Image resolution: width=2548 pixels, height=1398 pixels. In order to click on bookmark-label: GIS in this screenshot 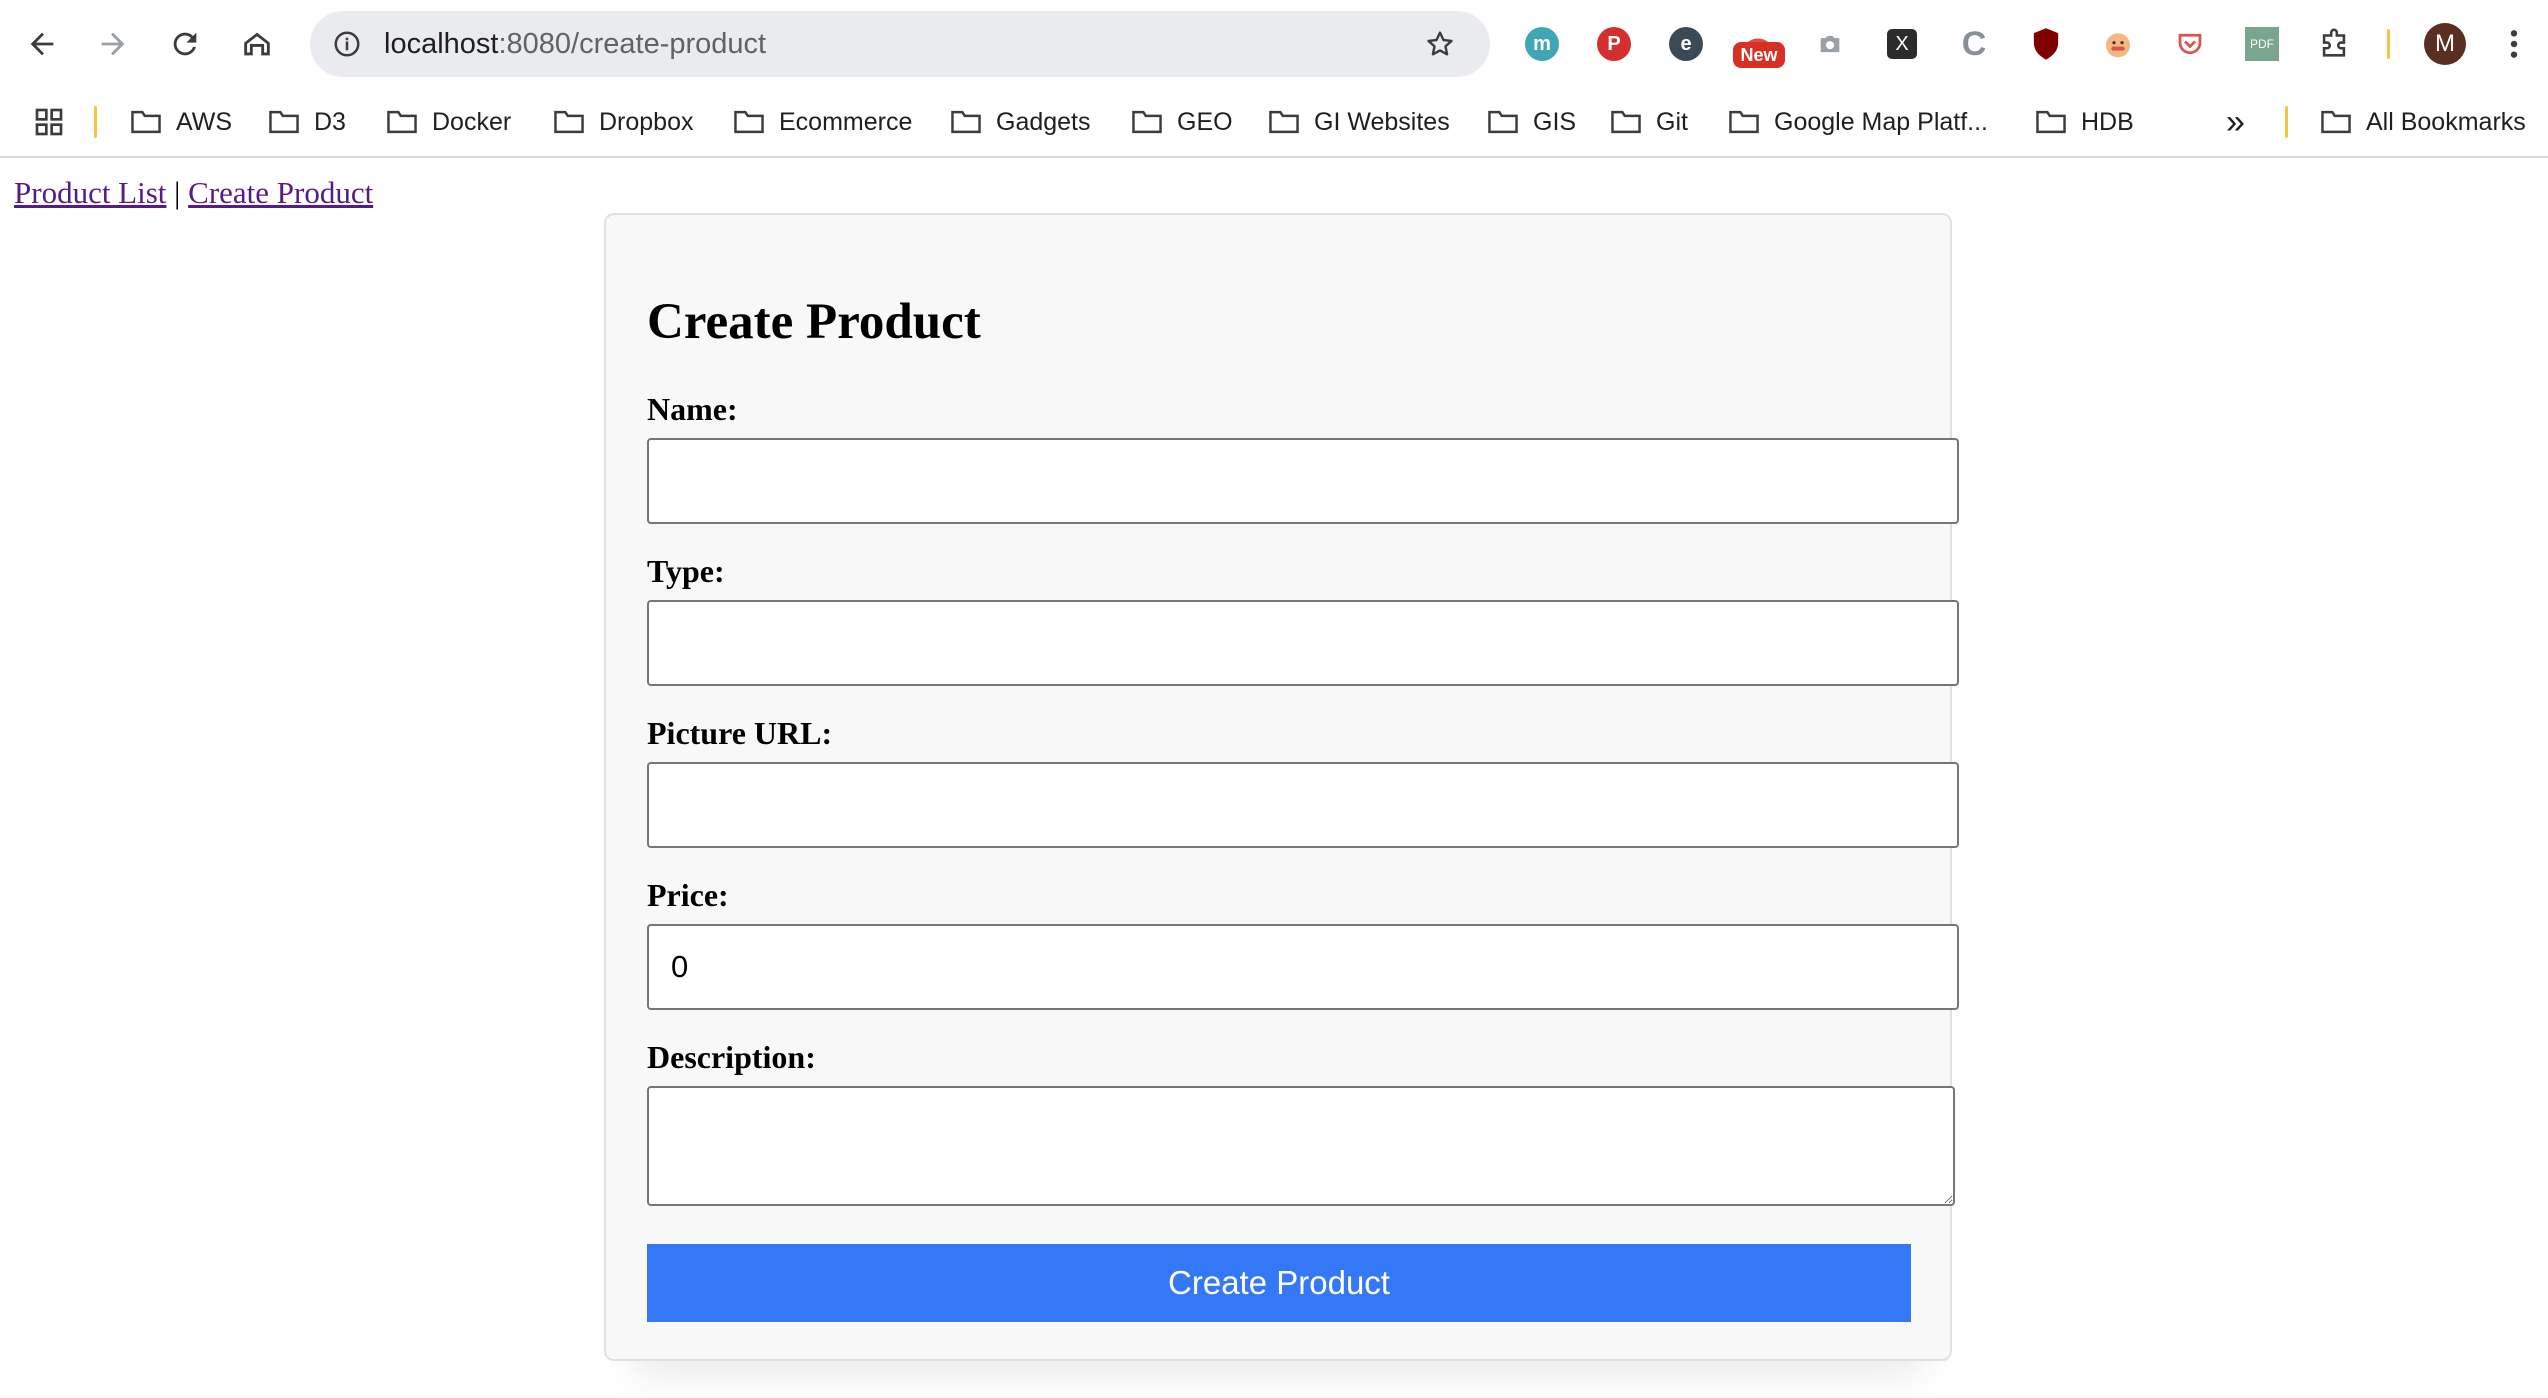, I will do `click(1555, 121)`.